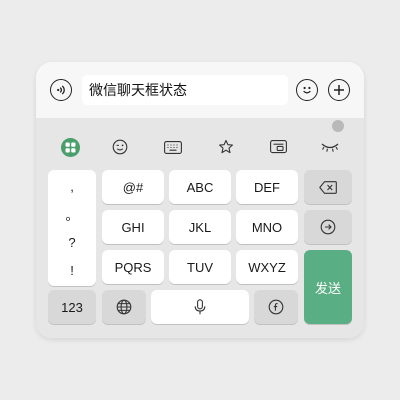 The image size is (400, 400). What do you see at coordinates (338, 126) in the screenshot?
I see `avatar-icon` at bounding box center [338, 126].